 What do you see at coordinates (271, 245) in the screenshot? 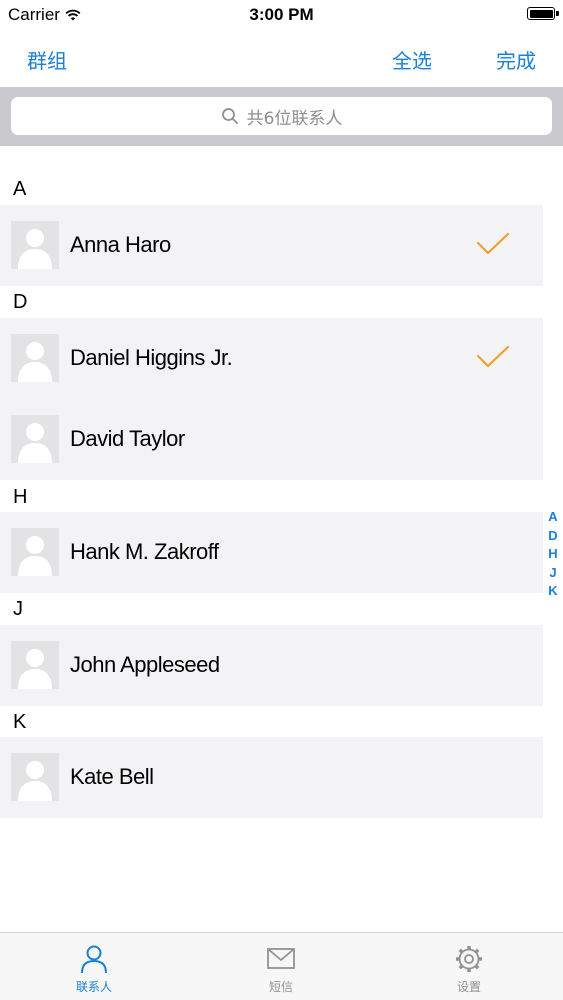
I see `contact-row-anna-haro: Anna Haro` at bounding box center [271, 245].